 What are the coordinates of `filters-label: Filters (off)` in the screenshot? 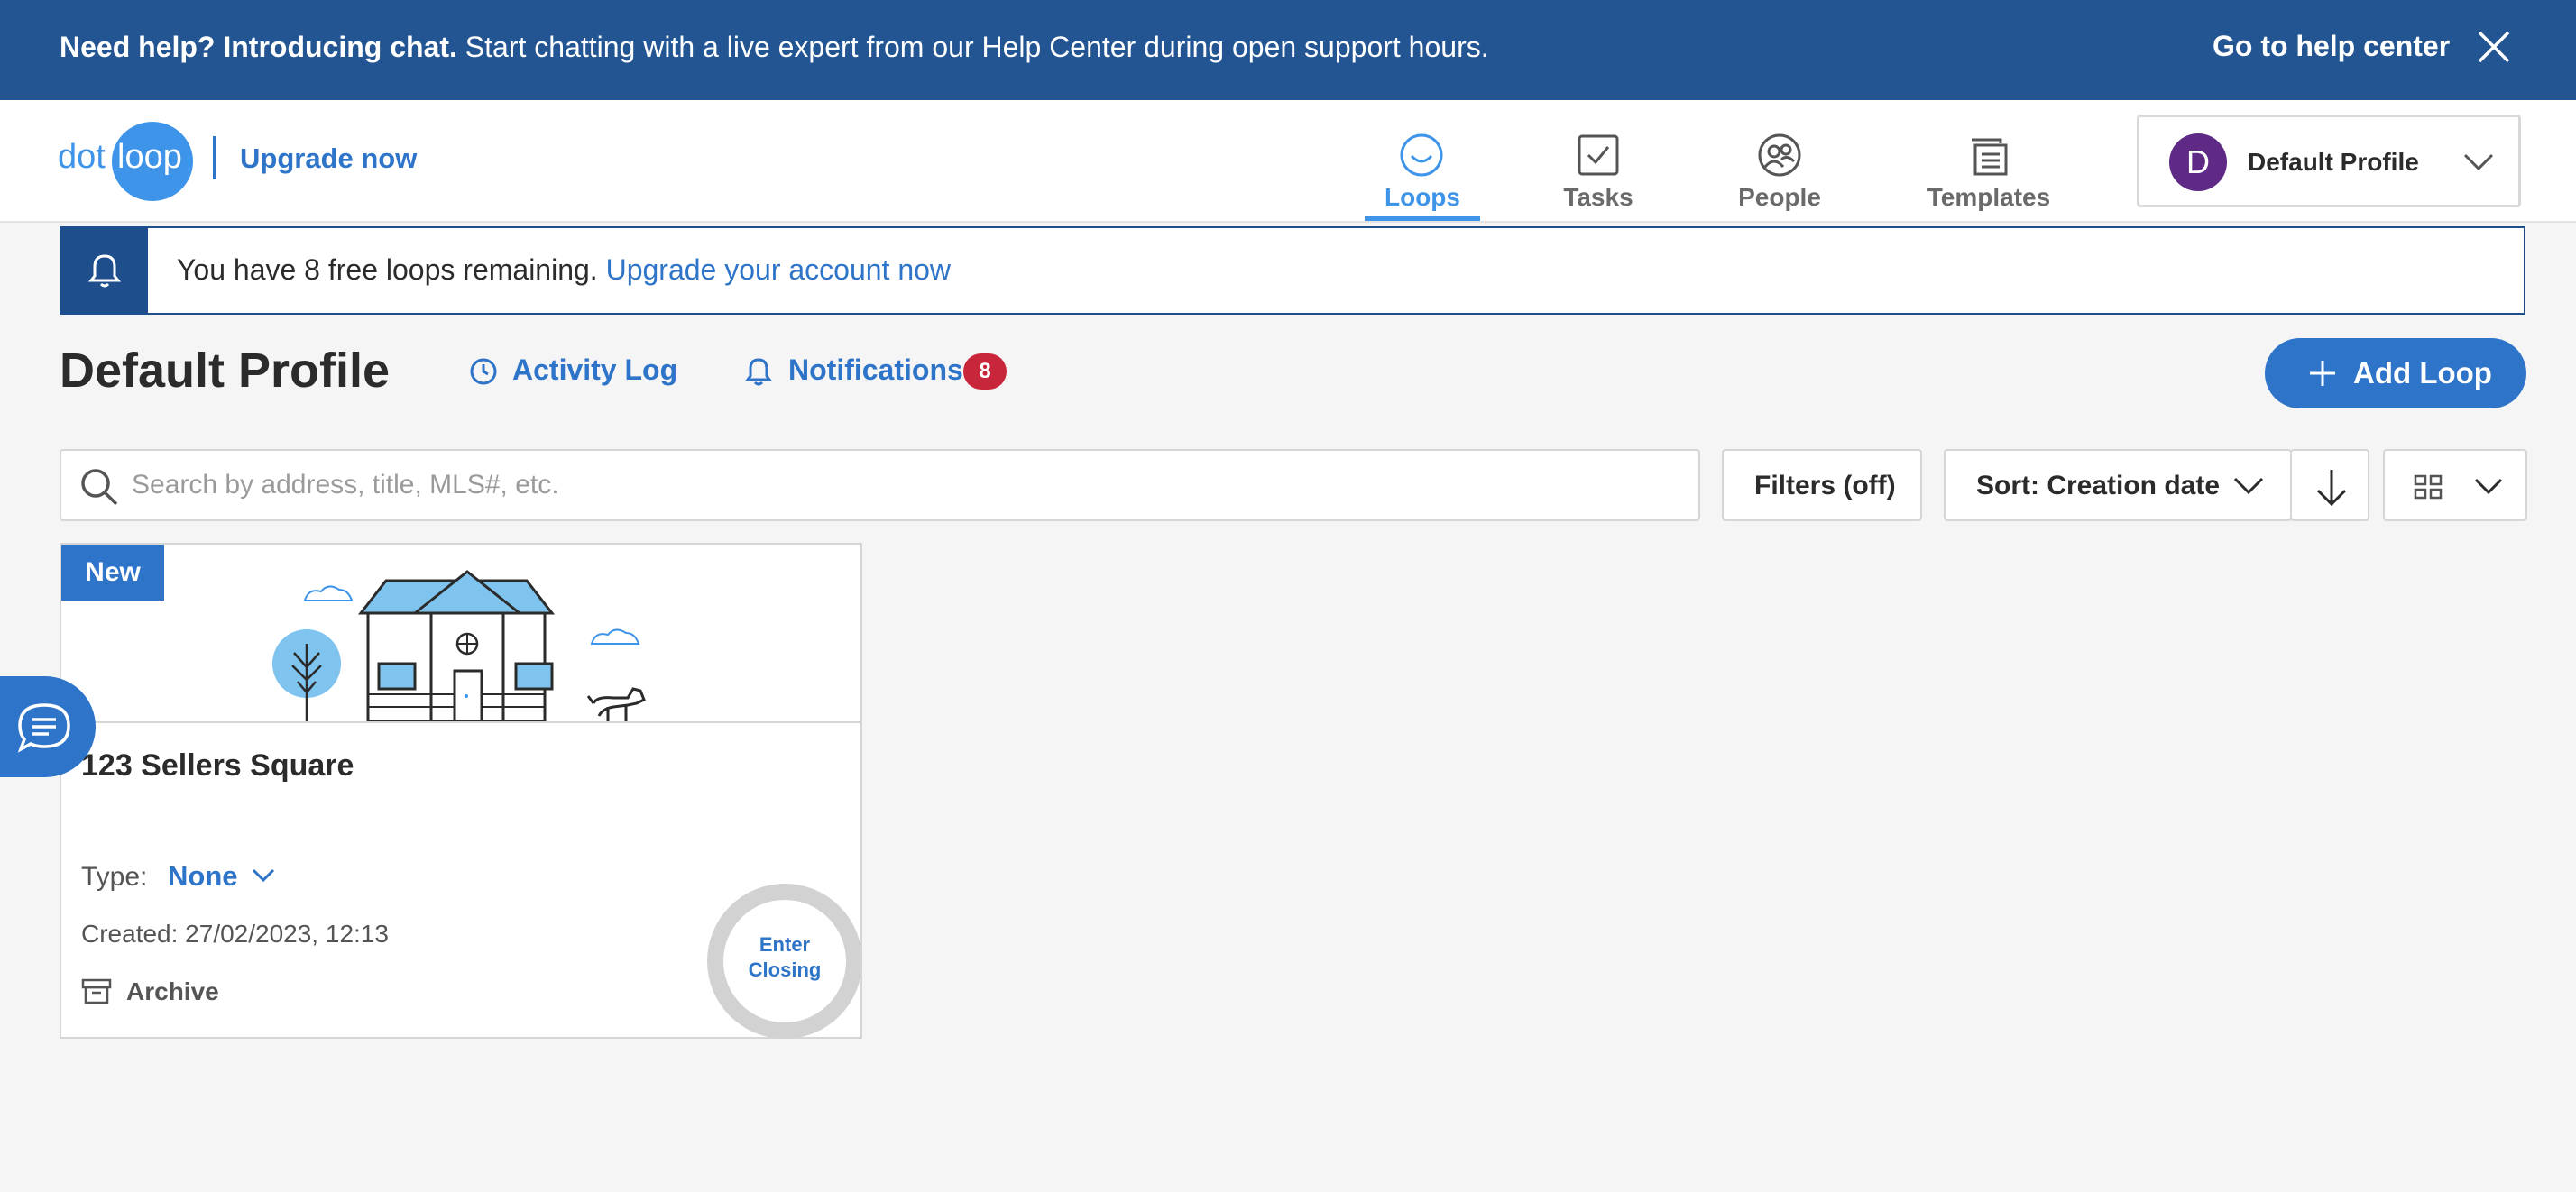 It's located at (1825, 486).